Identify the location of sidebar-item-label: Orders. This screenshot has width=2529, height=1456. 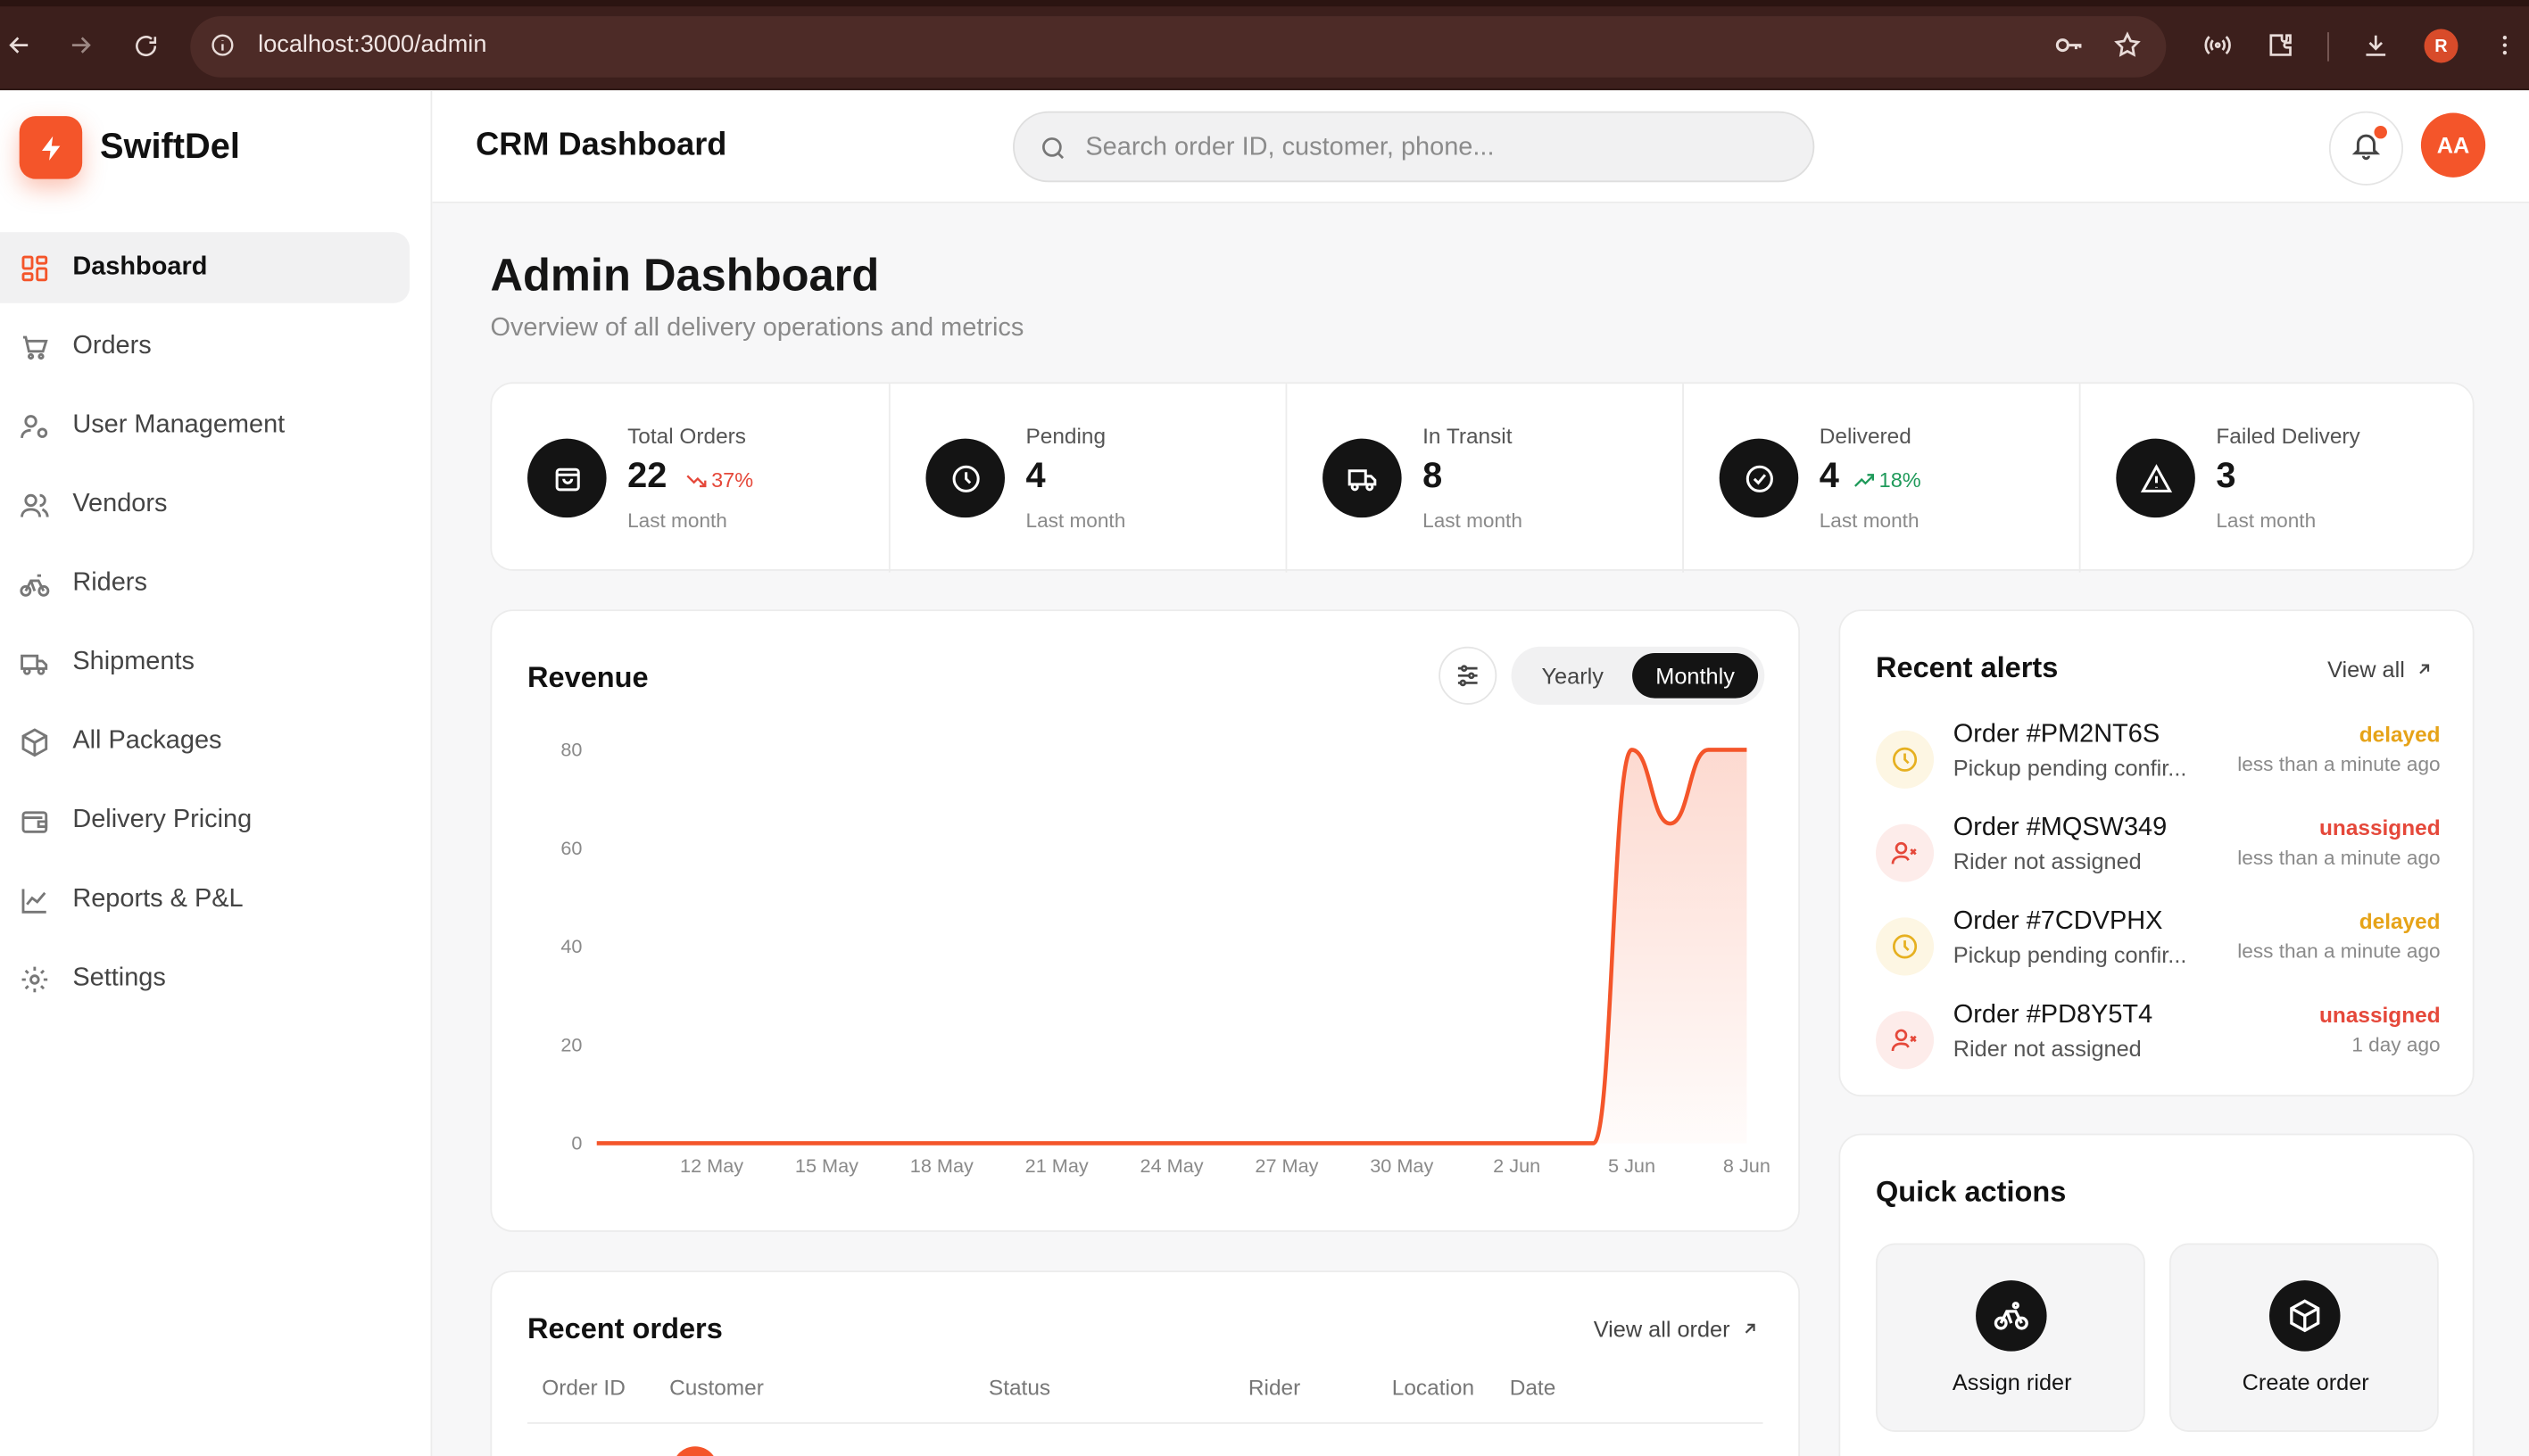
(112, 346).